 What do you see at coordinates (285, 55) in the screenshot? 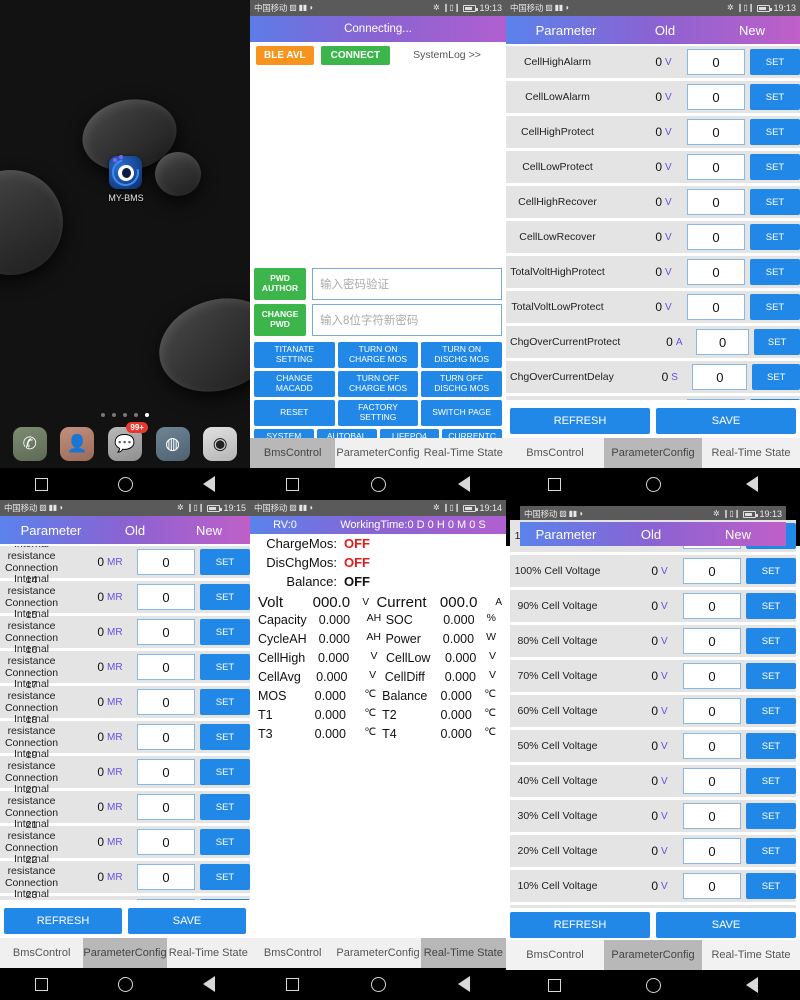
I see `ble-avl-button: BLE AVL` at bounding box center [285, 55].